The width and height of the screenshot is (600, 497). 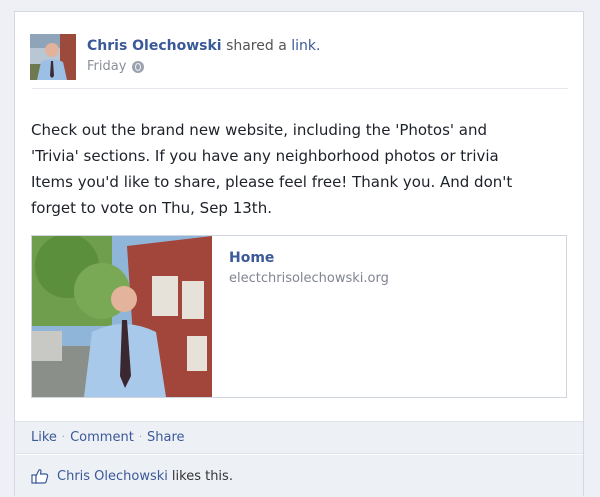 What do you see at coordinates (299, 476) in the screenshot?
I see `likes-summary: Chris Olechowski likes this.` at bounding box center [299, 476].